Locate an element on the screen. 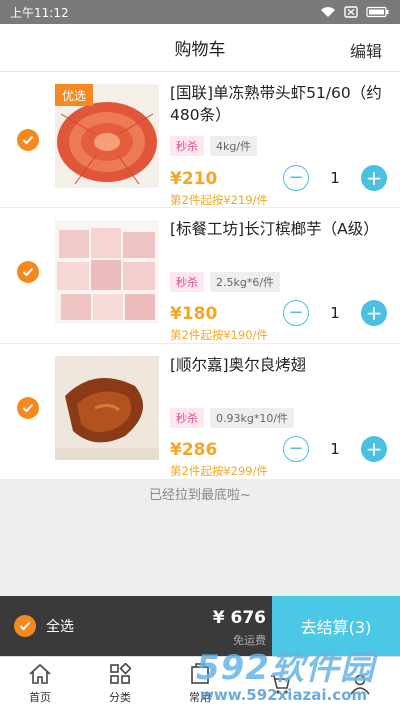 The image size is (400, 711). watermark-url: www.592xiazai.com is located at coordinates (284, 695).